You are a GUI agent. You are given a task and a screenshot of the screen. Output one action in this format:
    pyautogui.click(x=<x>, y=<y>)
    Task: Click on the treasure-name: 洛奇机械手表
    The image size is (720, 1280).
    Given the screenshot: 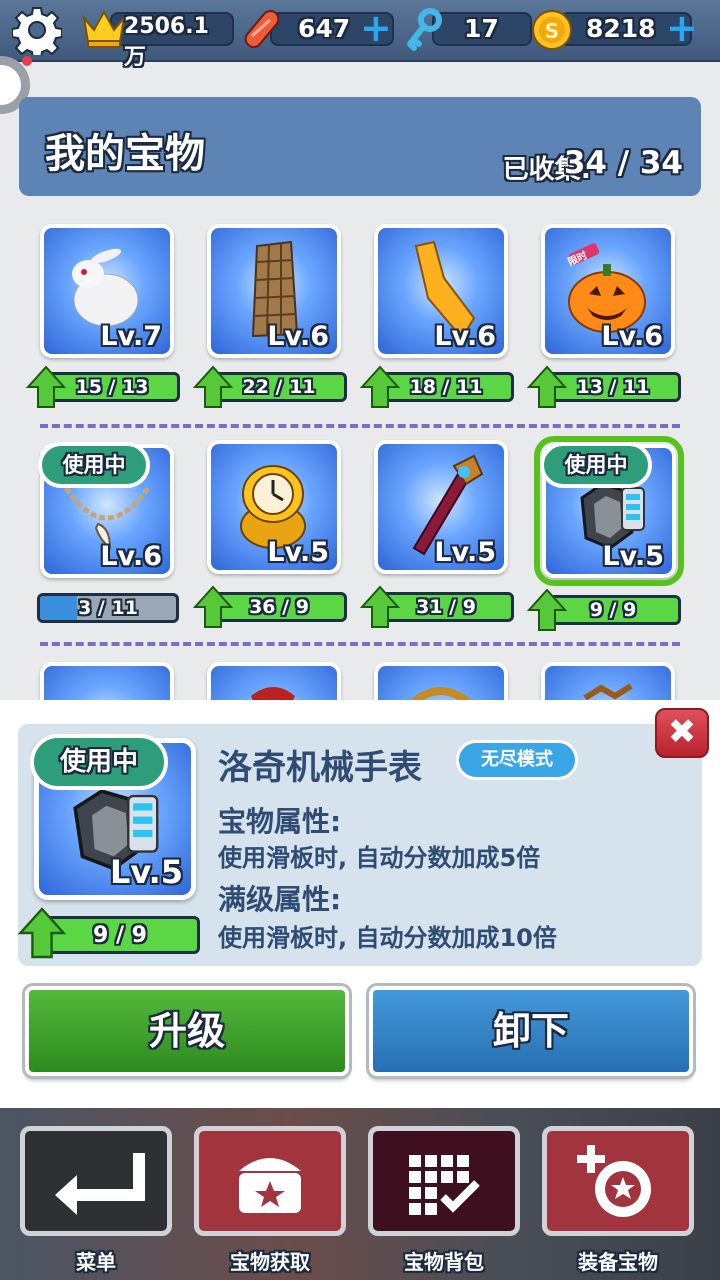 What is the action you would take?
    pyautogui.click(x=320, y=768)
    